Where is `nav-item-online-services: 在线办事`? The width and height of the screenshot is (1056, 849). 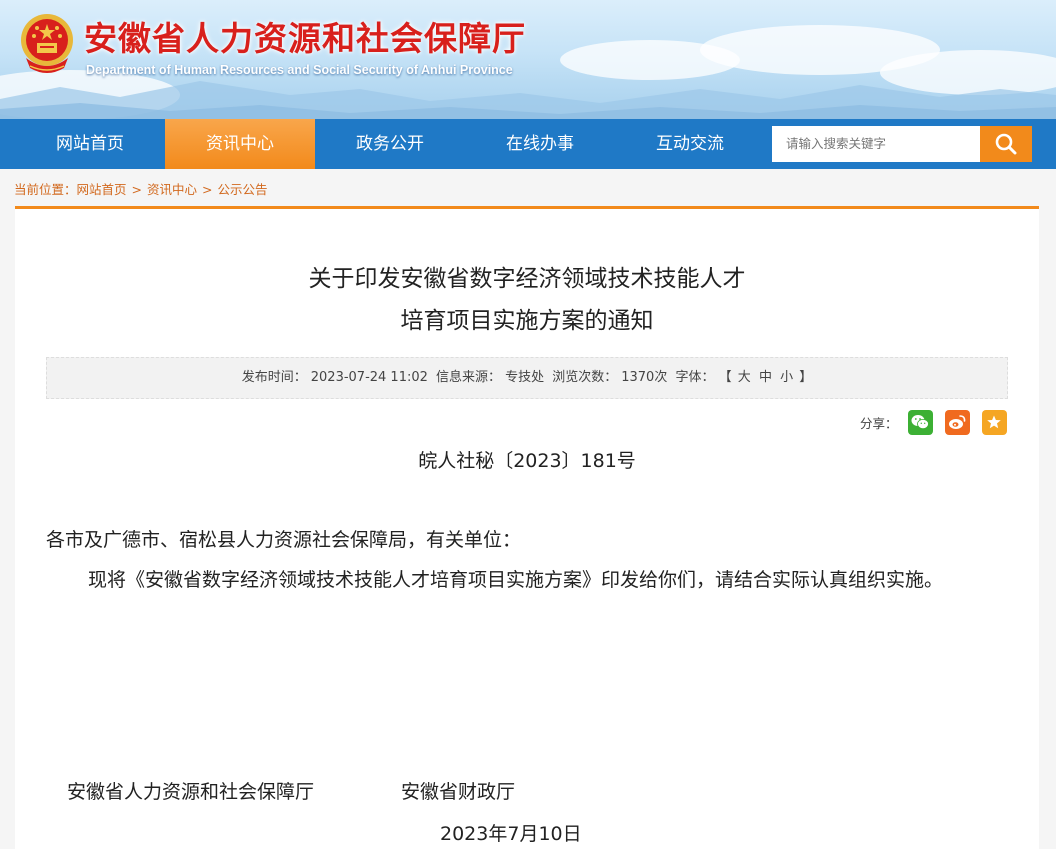
nav-item-online-services: 在线办事 is located at coordinates (540, 144).